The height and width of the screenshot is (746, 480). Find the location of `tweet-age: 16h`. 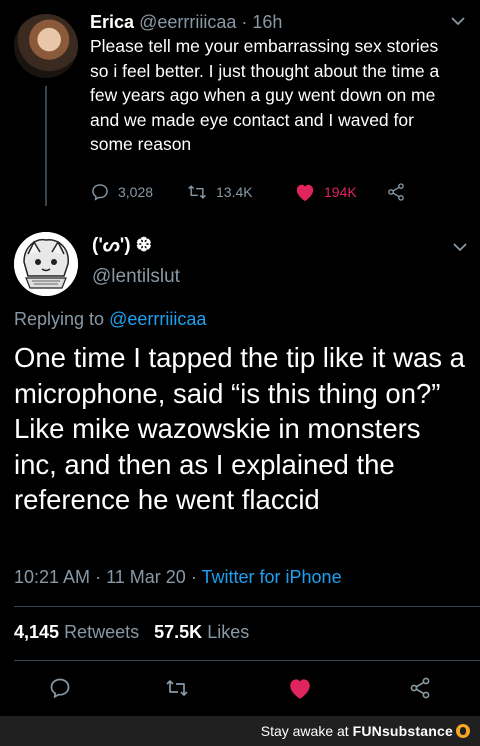

tweet-age: 16h is located at coordinates (267, 22).